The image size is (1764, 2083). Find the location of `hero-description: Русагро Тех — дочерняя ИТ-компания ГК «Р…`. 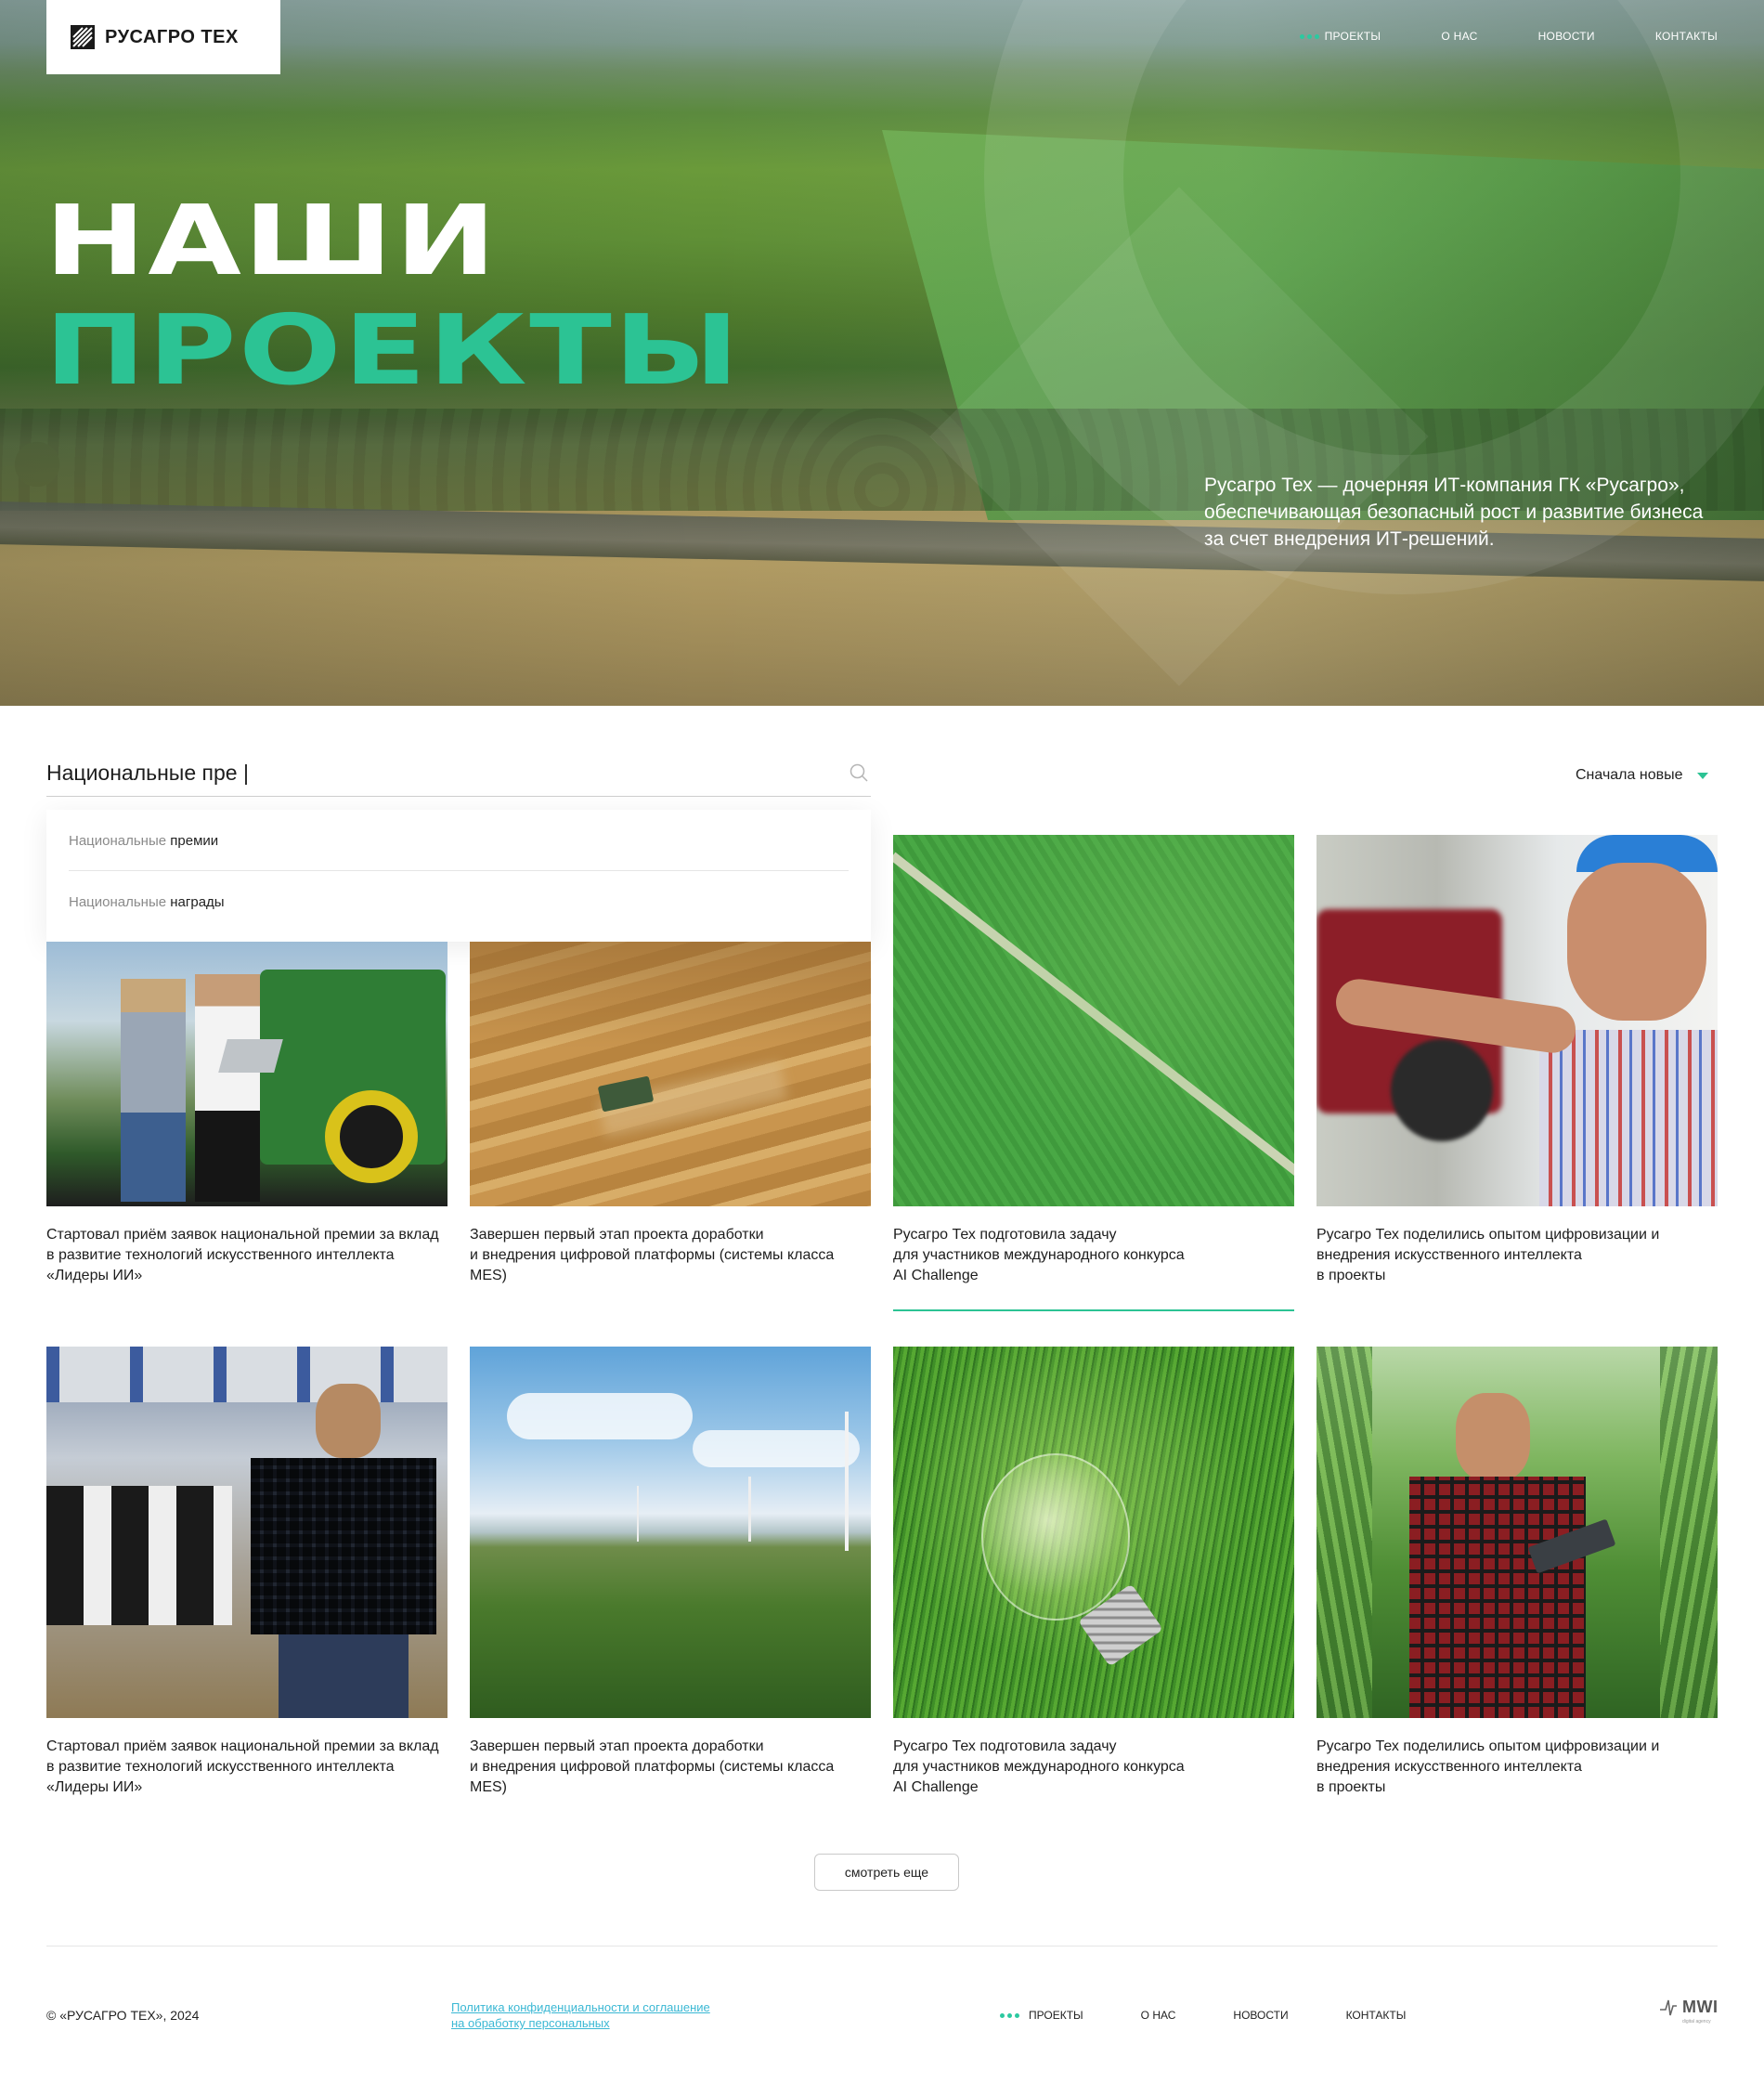

hero-description: Русагро Тех — дочерняя ИТ-компания ГК «Р… is located at coordinates (1454, 512).